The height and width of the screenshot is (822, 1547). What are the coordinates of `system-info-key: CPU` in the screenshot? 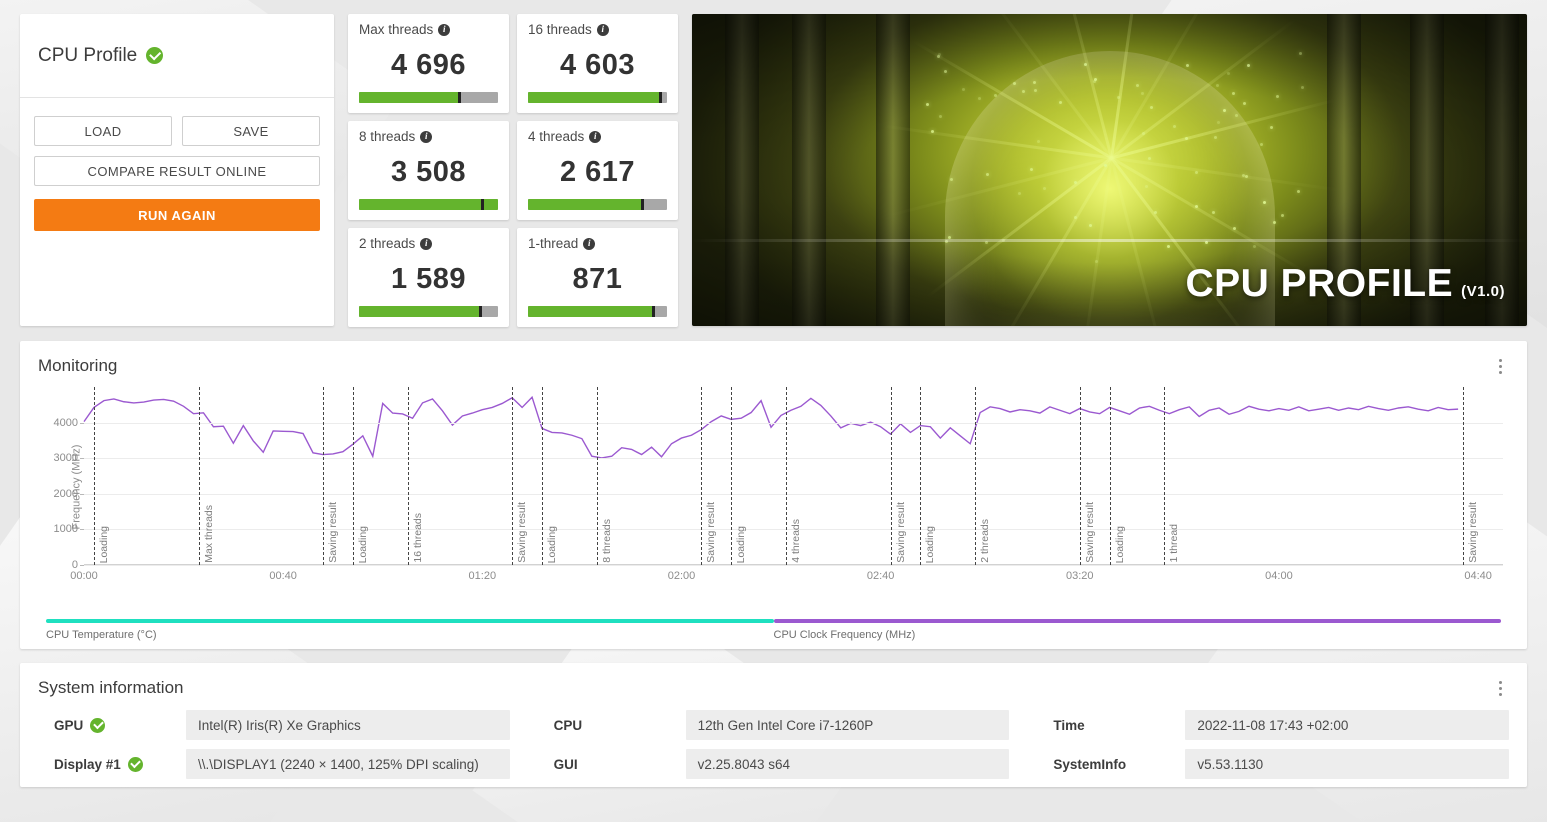 It's located at (612, 725).